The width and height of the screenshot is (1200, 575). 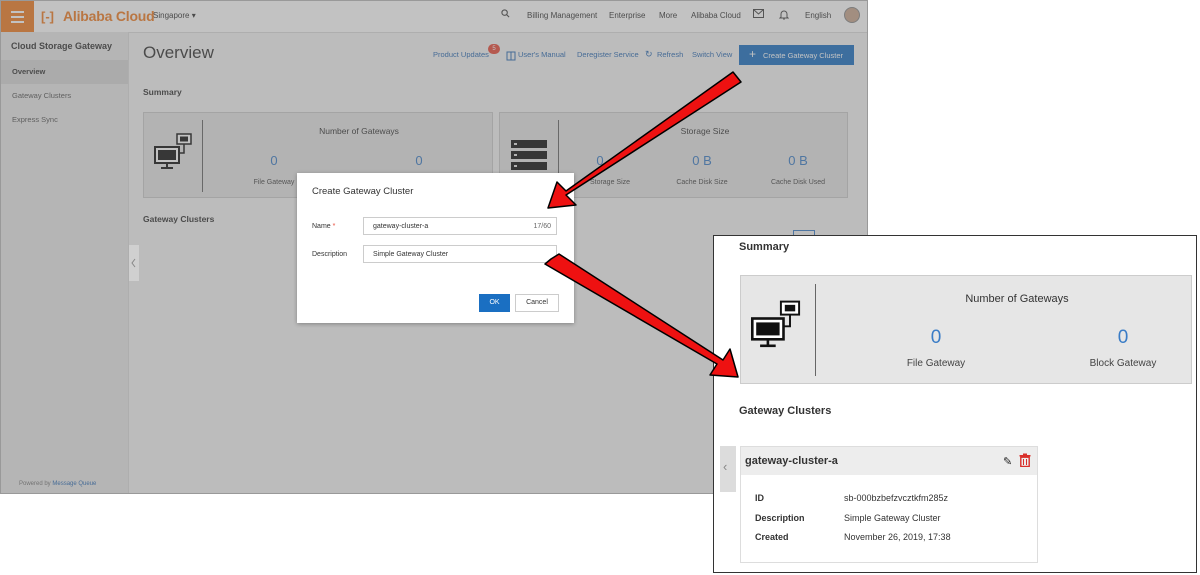 I want to click on annotation-arrows, so click(x=643, y=224).